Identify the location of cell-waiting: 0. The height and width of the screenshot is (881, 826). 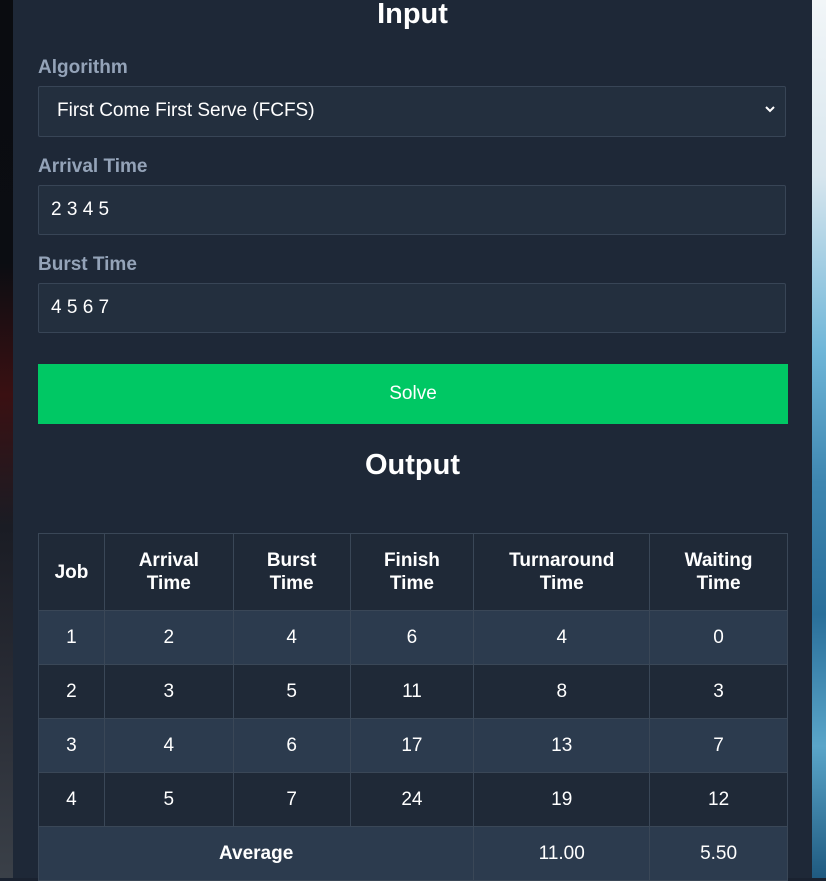
(718, 637).